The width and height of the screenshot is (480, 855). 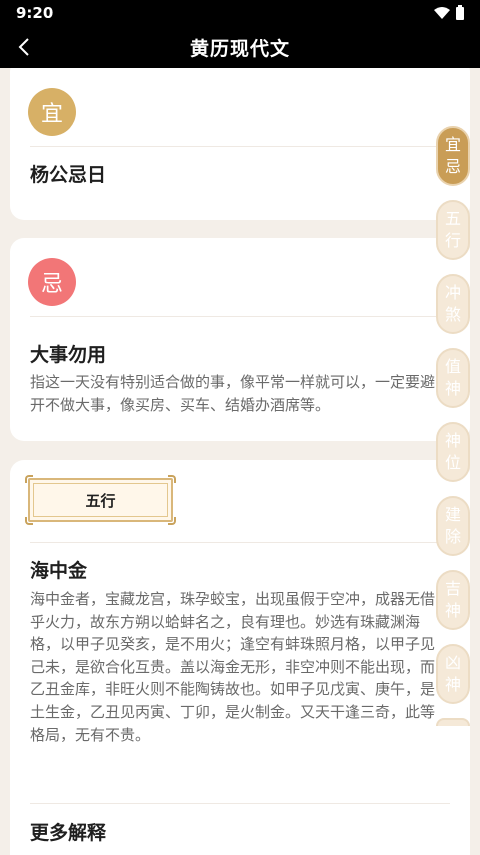 What do you see at coordinates (453, 156) in the screenshot?
I see `side-tab-yiji: 宜 忌` at bounding box center [453, 156].